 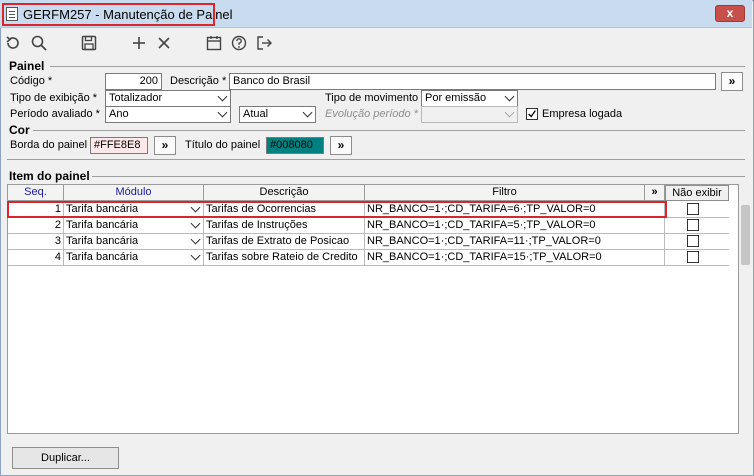 I want to click on col-header-descricao: Descrição, so click(x=284, y=193).